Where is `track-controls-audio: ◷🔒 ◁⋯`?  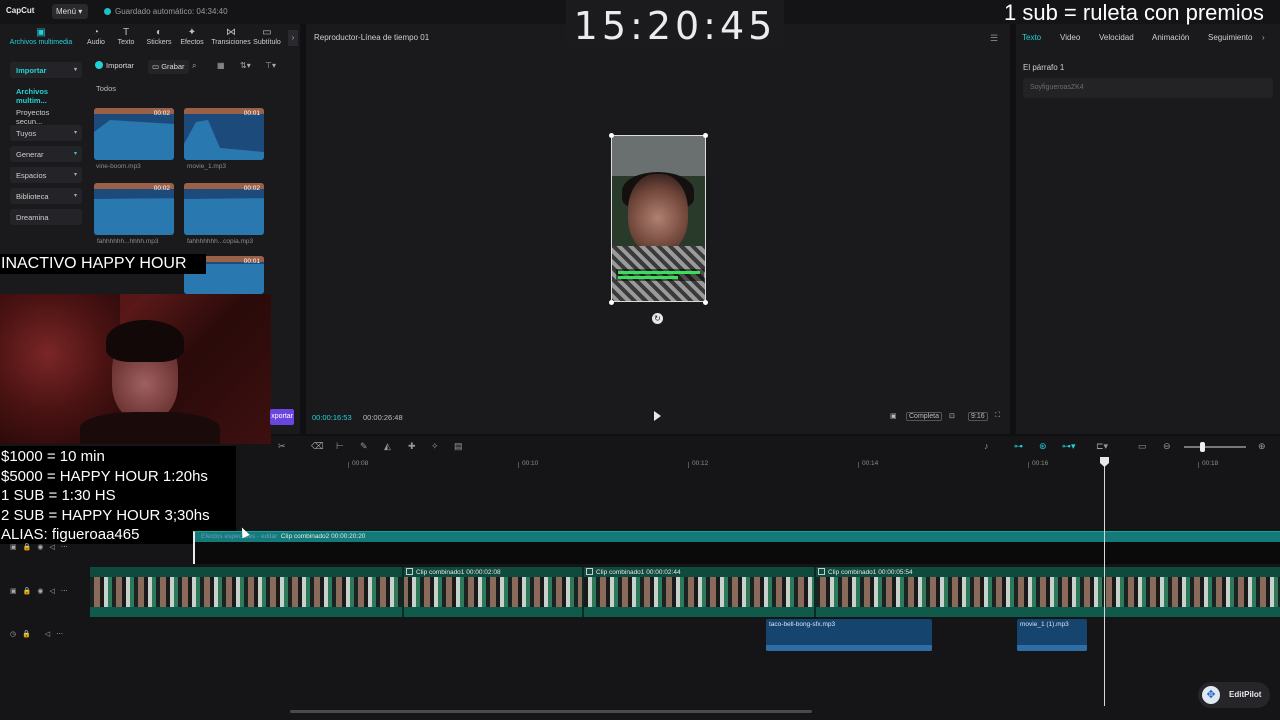
track-controls-audio: ◷🔒 ◁⋯ is located at coordinates (39, 634).